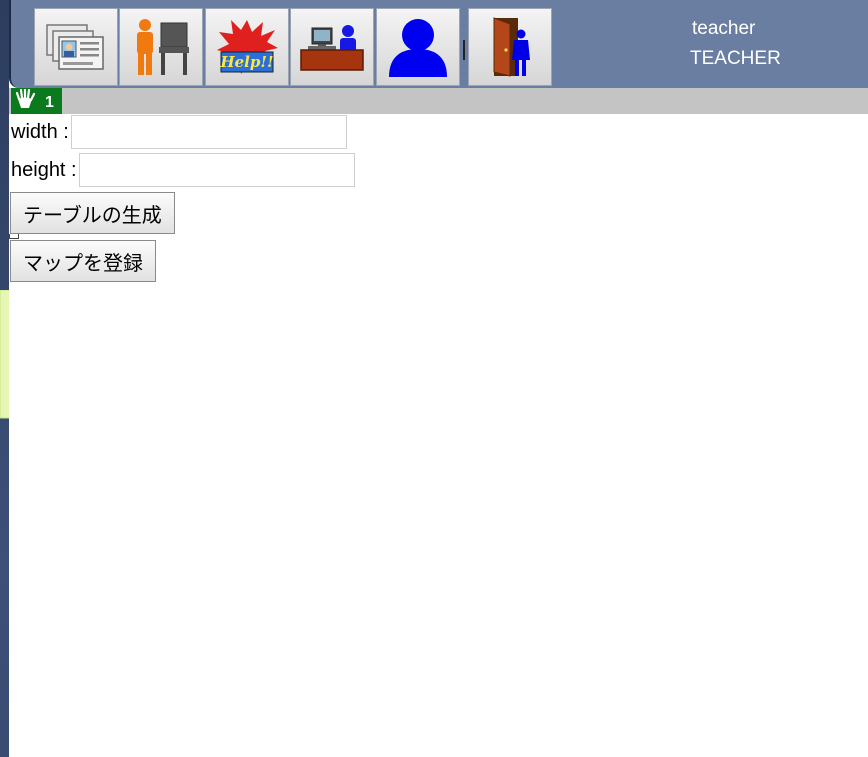  I want to click on width-row: width :, so click(179, 132).